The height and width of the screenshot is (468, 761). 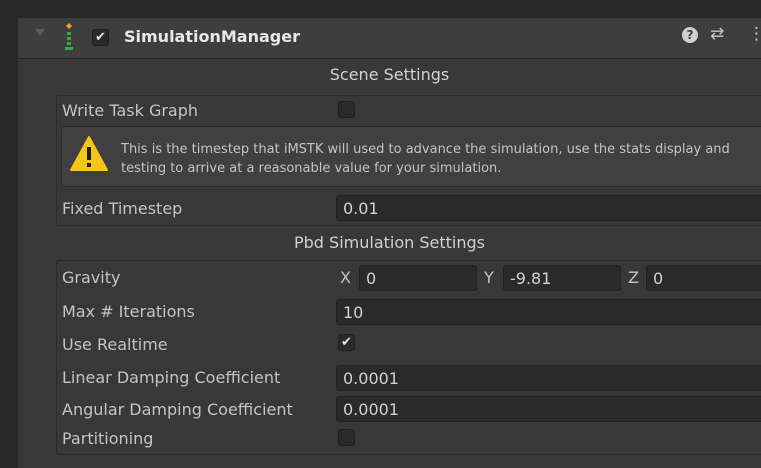 What do you see at coordinates (89, 153) in the screenshot?
I see `warning-icon` at bounding box center [89, 153].